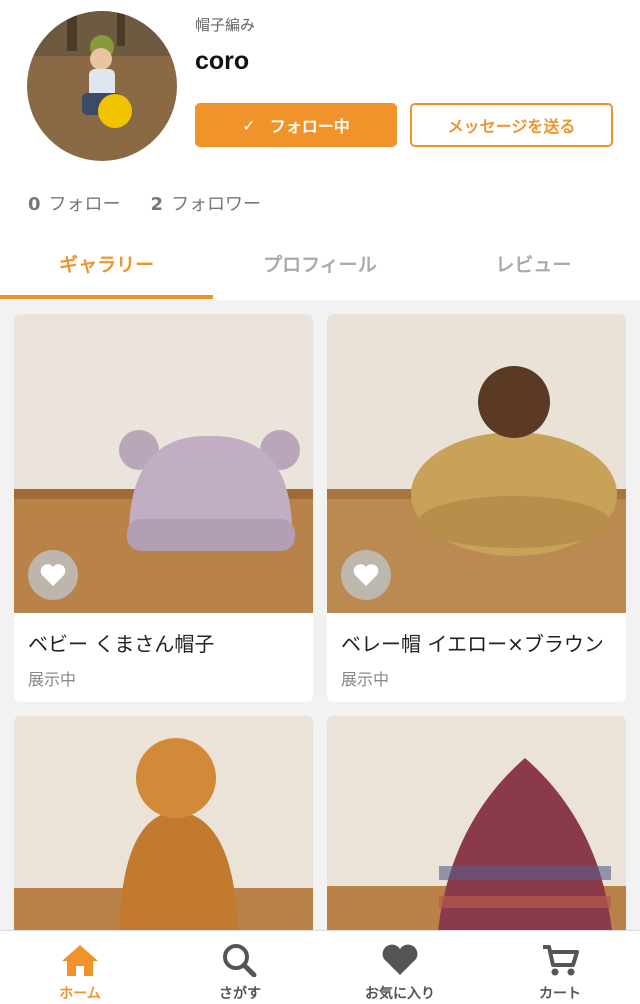  I want to click on search-icon, so click(240, 960).